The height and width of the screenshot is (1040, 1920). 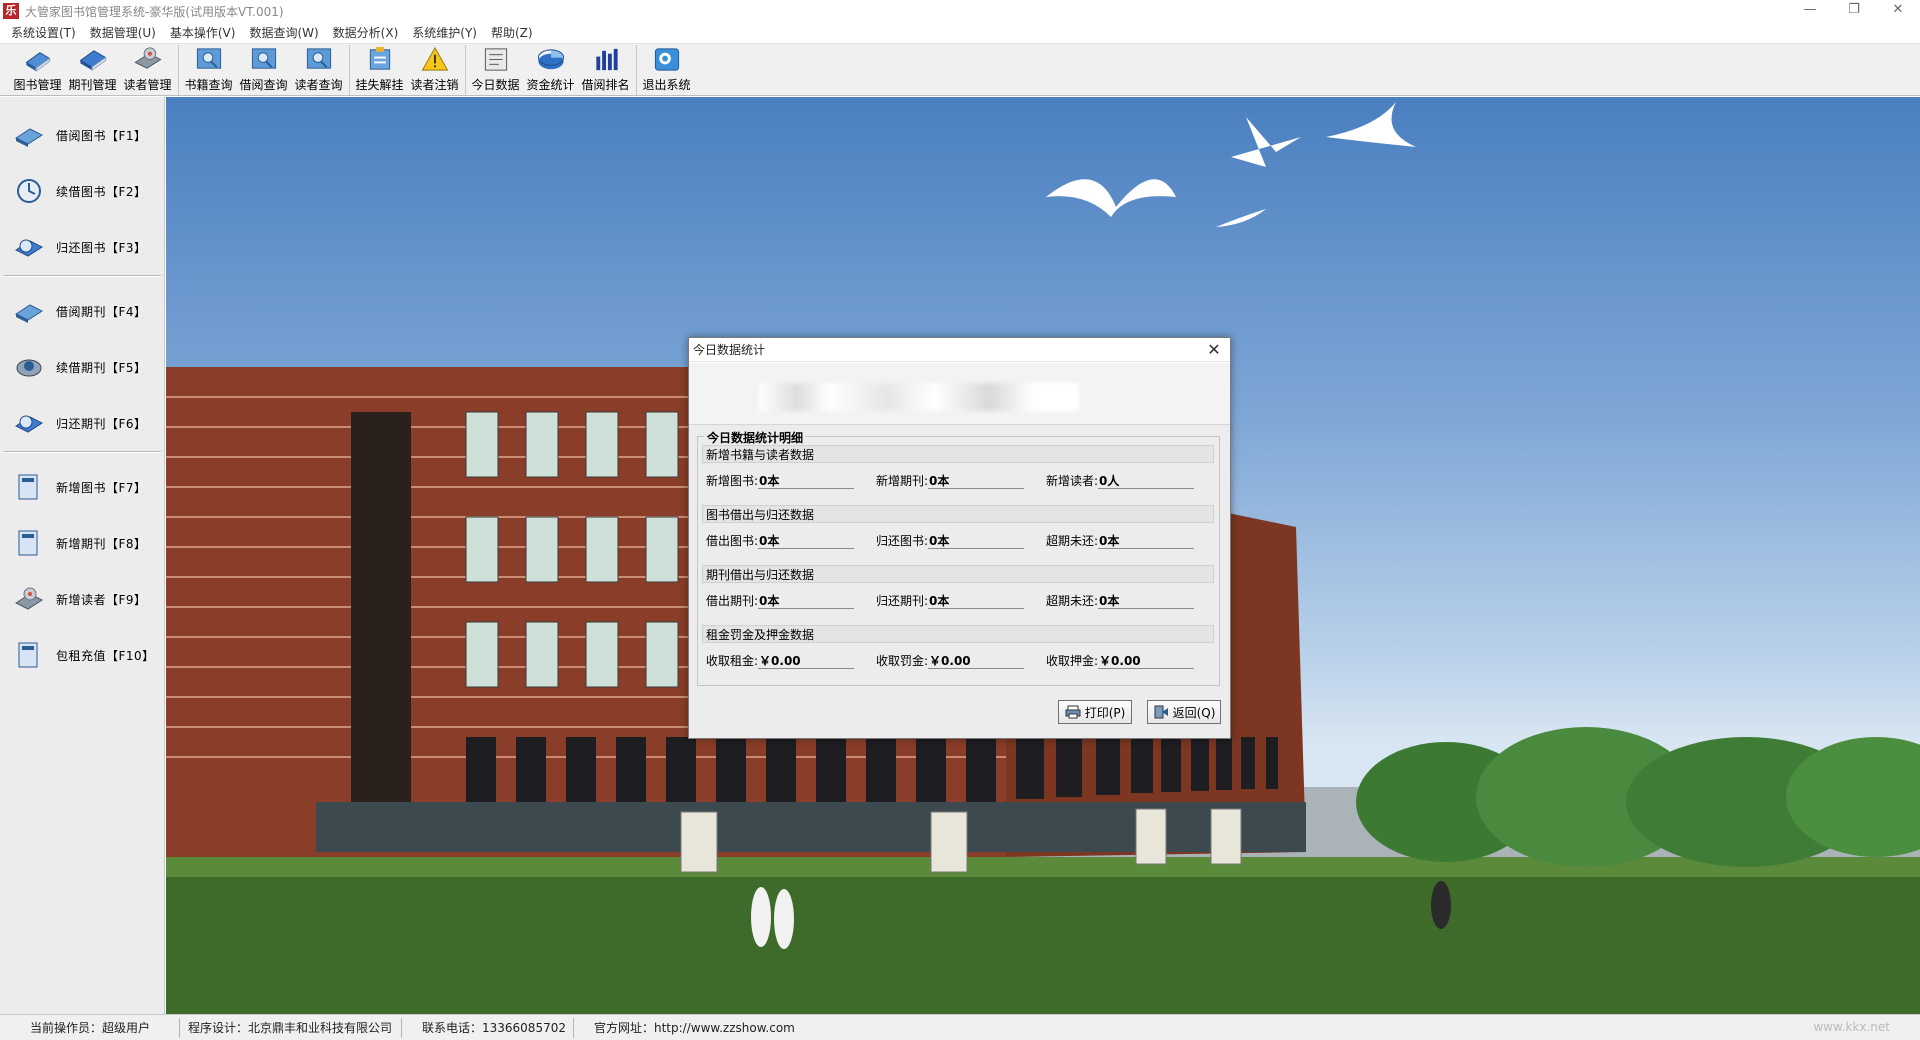 I want to click on field-value: 0人, so click(x=1146, y=481).